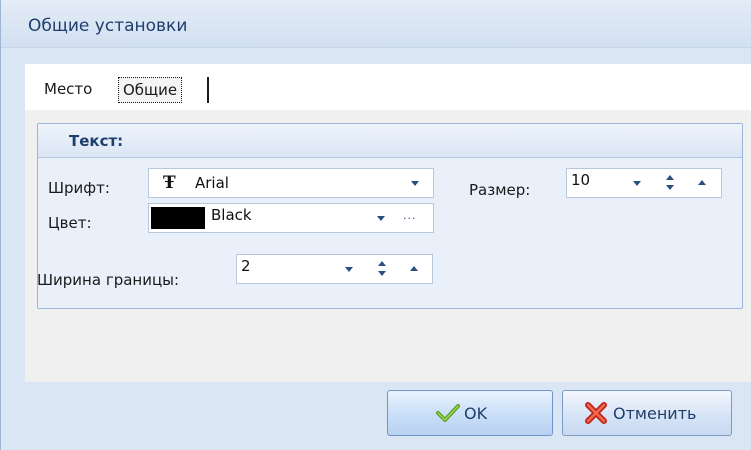 The height and width of the screenshot is (450, 751). Describe the element at coordinates (108, 280) in the screenshot. I see `border-width-label: Ширина границы:` at that location.